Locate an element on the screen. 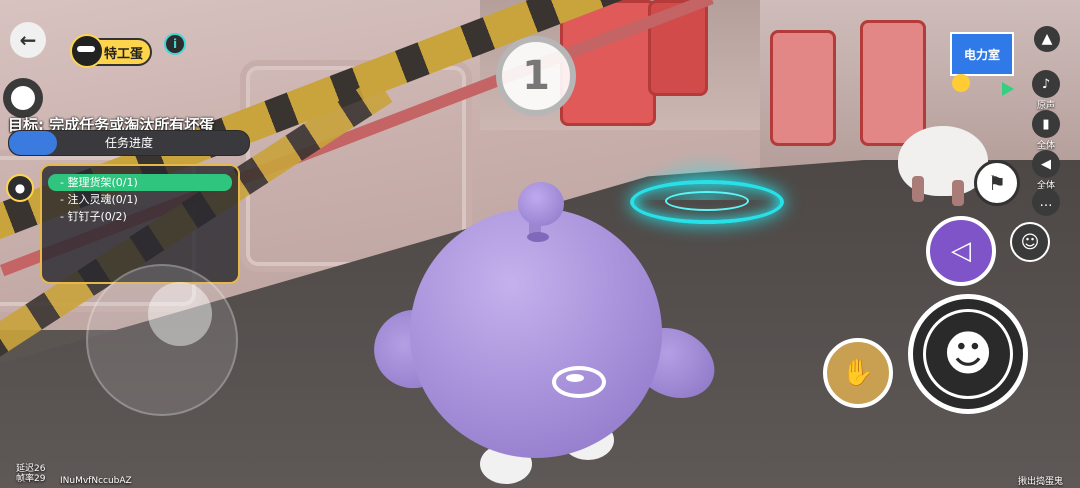  arrow-left-icon: ← is located at coordinates (28, 40).